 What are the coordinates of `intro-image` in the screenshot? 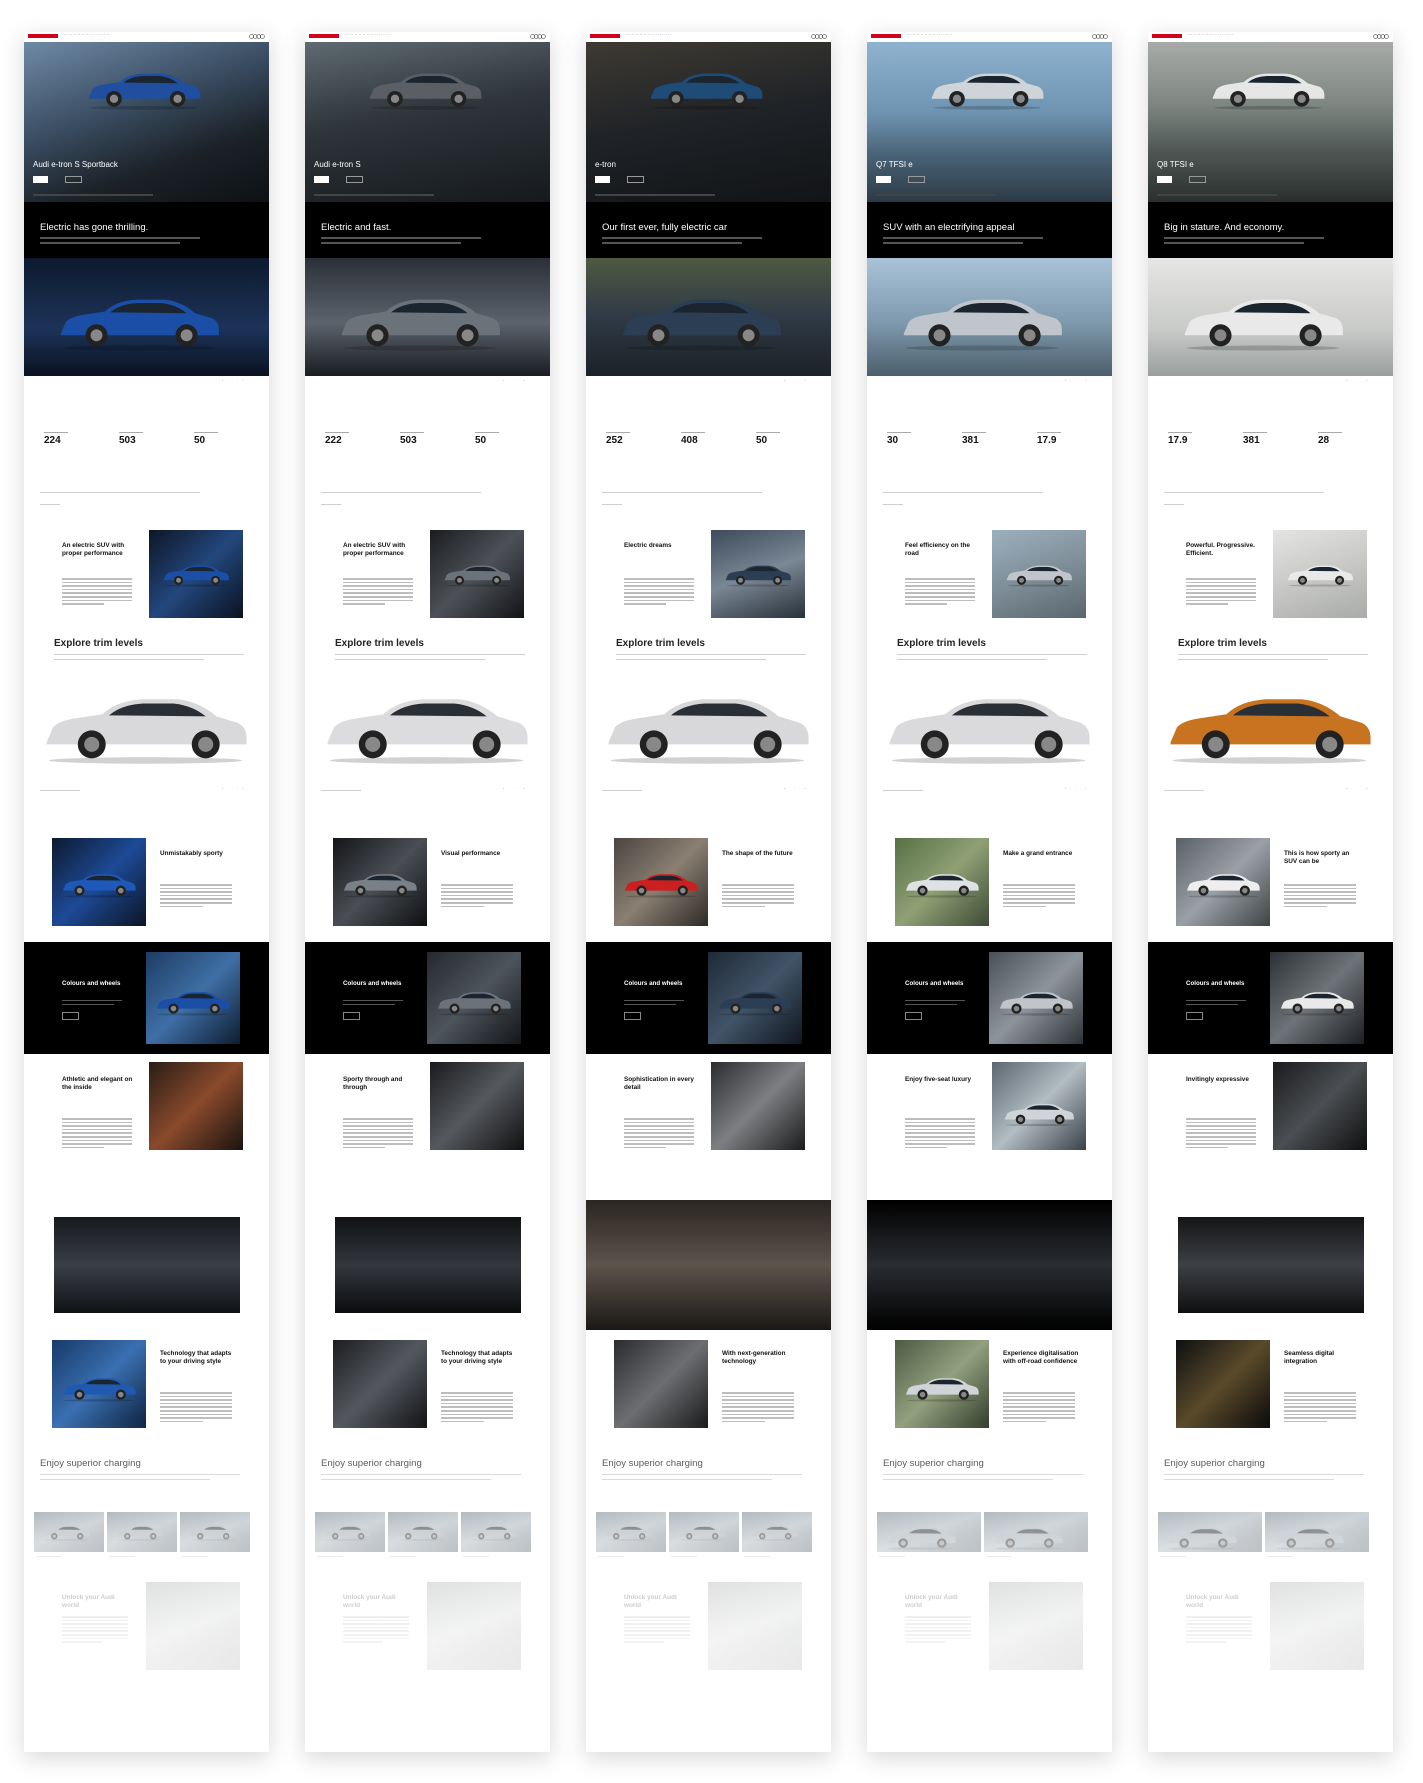 It's located at (196, 574).